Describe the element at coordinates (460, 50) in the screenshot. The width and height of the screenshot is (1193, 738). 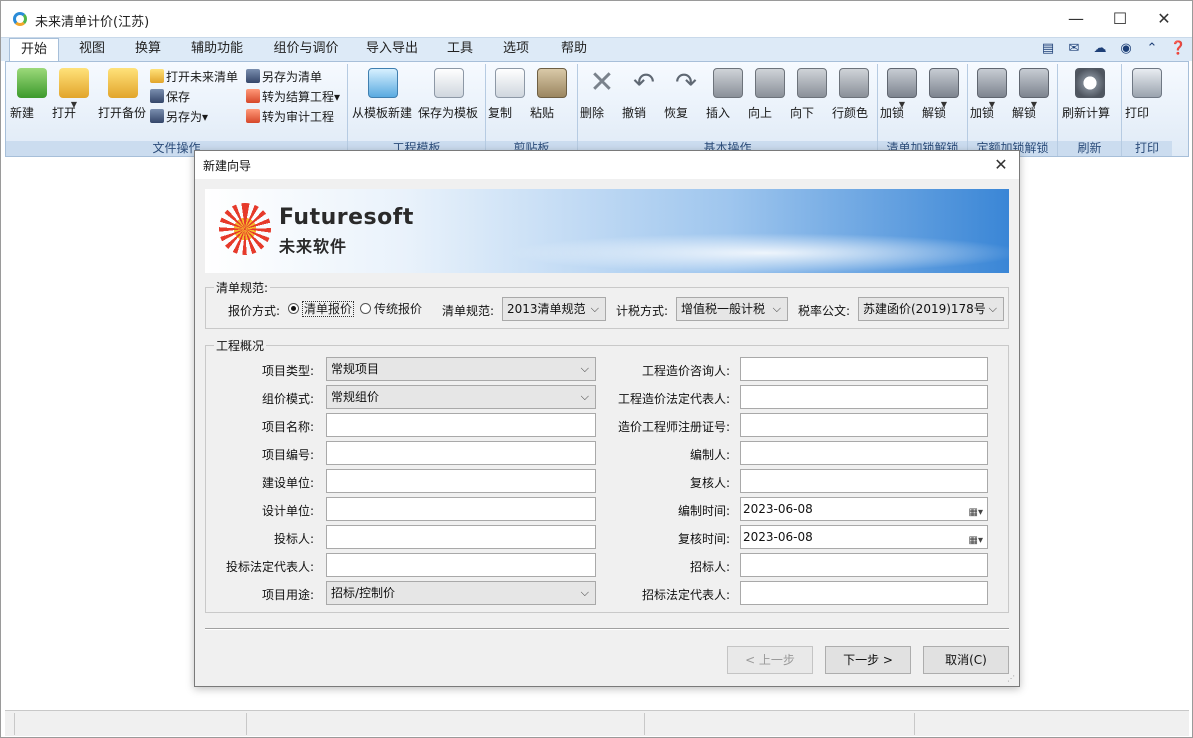
I see `tab-tools: 工具` at that location.